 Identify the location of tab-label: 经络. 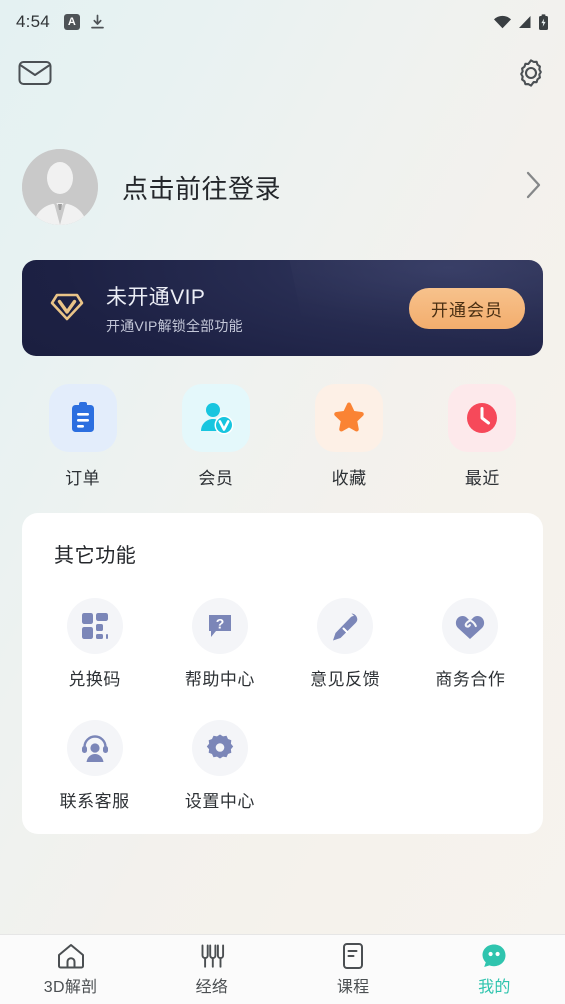
(212, 987).